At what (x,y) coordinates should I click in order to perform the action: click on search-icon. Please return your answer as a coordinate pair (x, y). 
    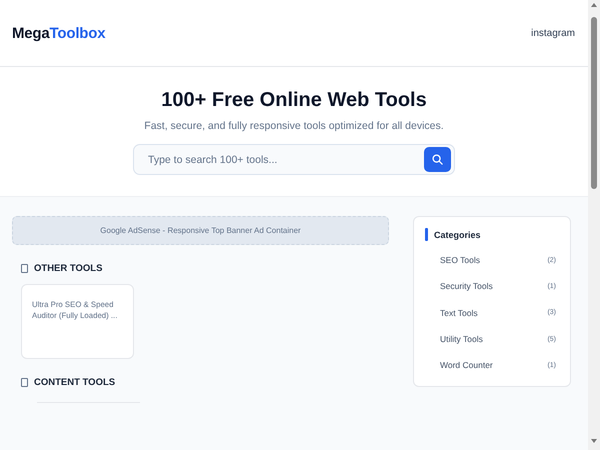
    Looking at the image, I should click on (437, 159).